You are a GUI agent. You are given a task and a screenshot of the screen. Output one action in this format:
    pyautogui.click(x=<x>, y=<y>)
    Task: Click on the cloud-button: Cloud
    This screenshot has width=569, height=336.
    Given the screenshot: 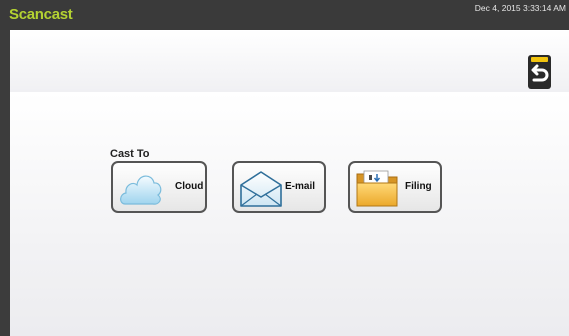 What is the action you would take?
    pyautogui.click(x=159, y=187)
    